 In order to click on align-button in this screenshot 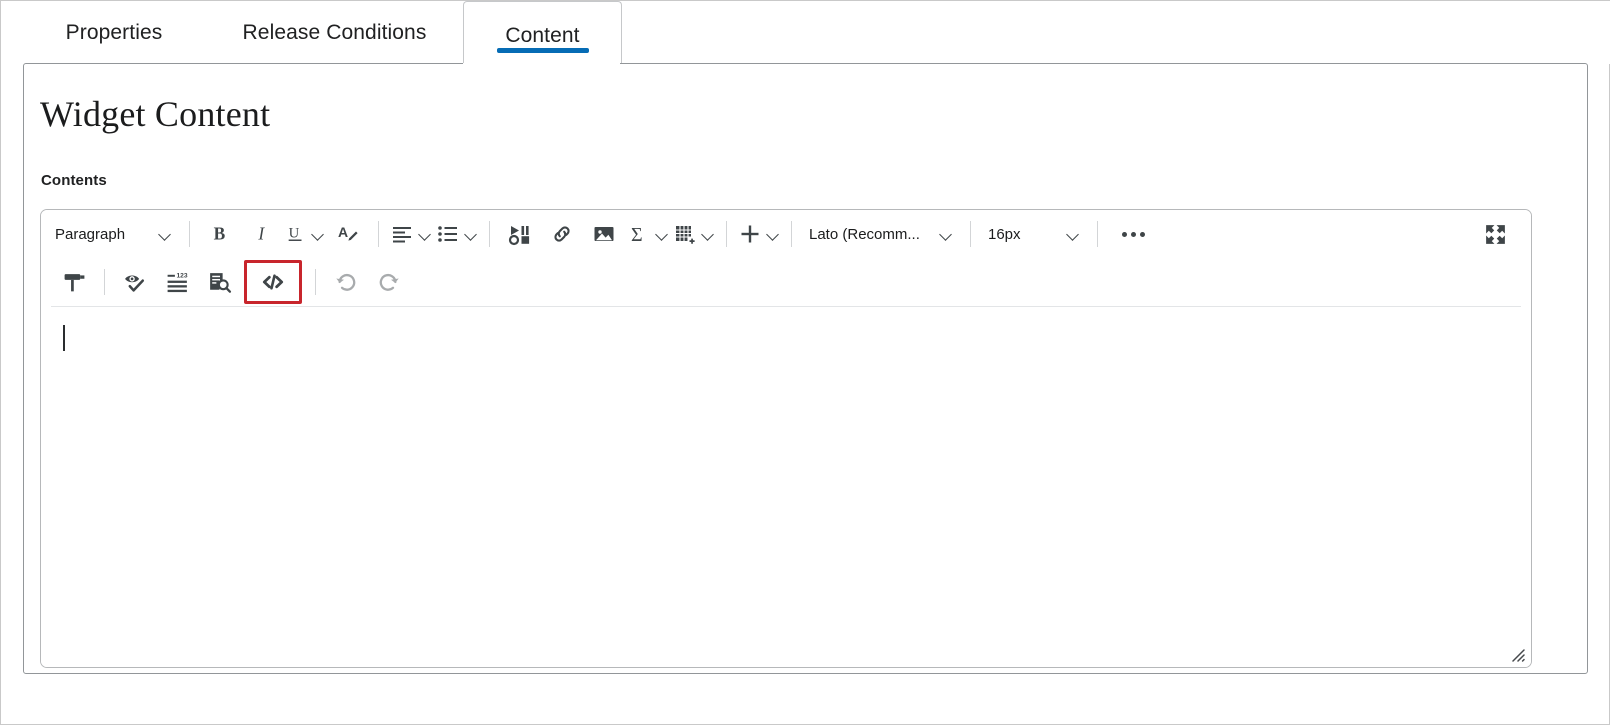, I will do `click(411, 234)`.